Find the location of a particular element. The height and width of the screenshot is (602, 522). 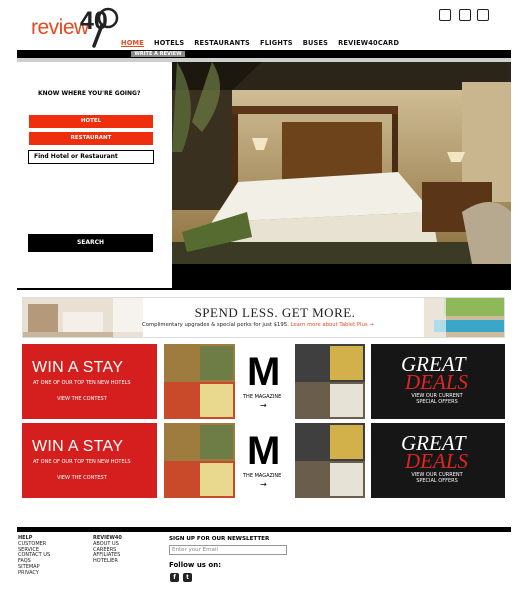

top-bar is located at coordinates (264, 54).